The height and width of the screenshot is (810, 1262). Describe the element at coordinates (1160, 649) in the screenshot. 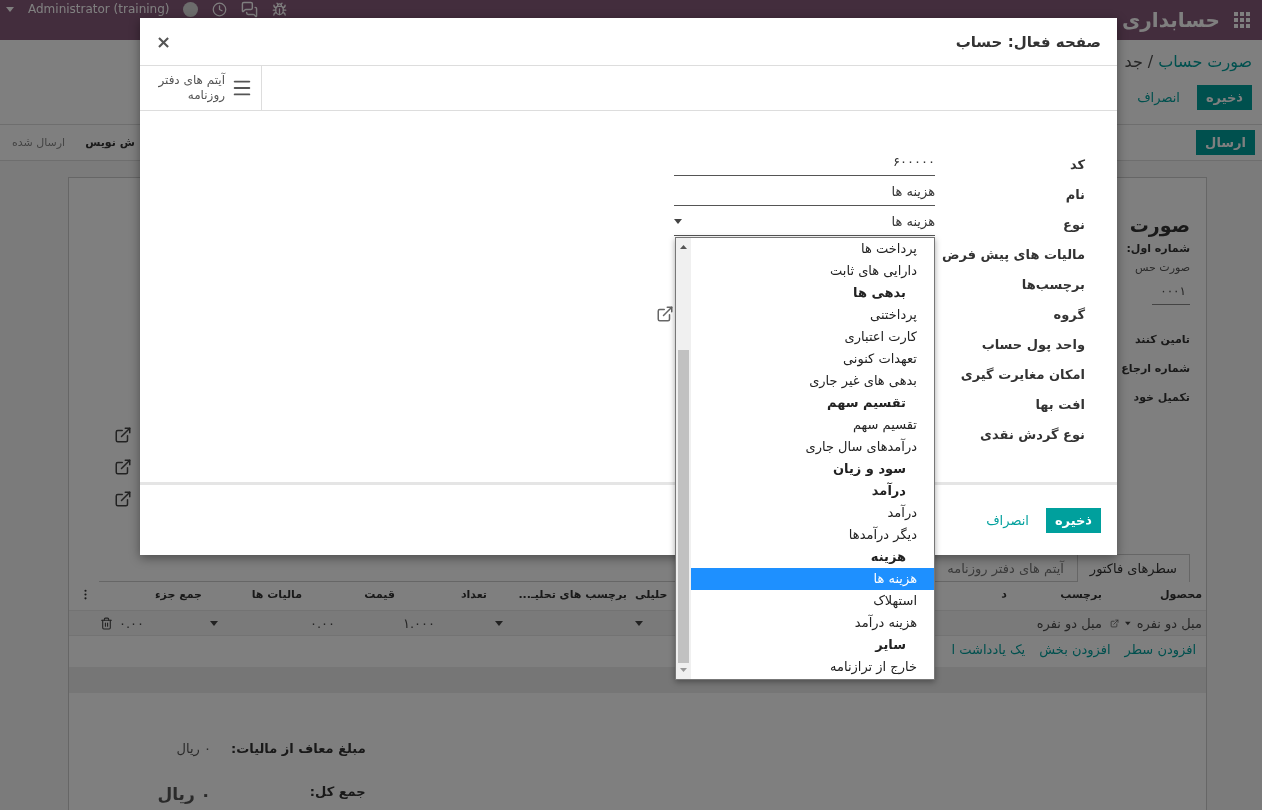

I see `add-line-link: افزودن سطر` at that location.